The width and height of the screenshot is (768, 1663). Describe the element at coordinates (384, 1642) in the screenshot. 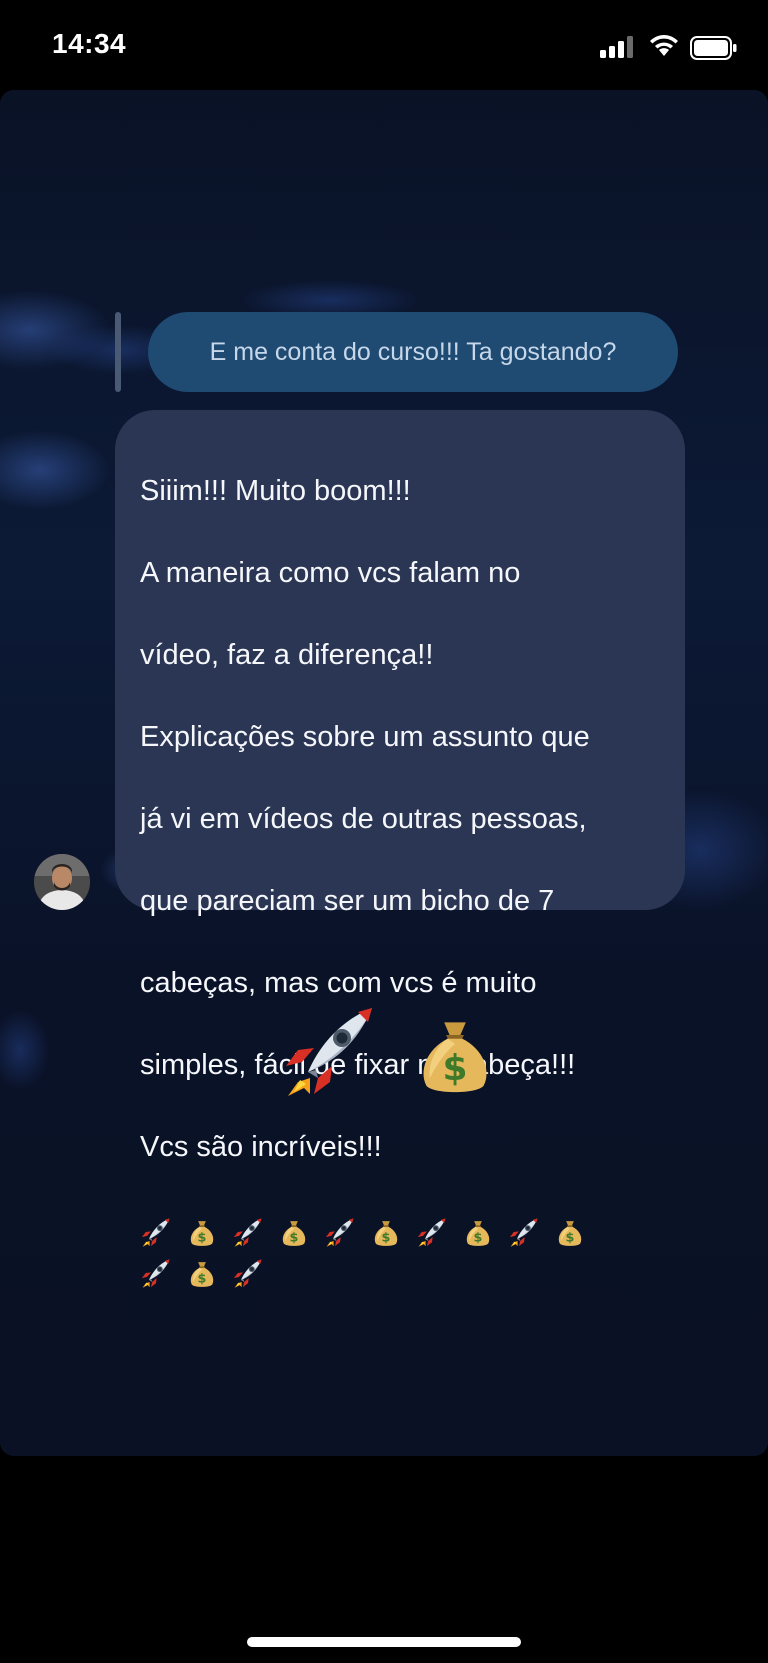

I see `home-indicator` at that location.